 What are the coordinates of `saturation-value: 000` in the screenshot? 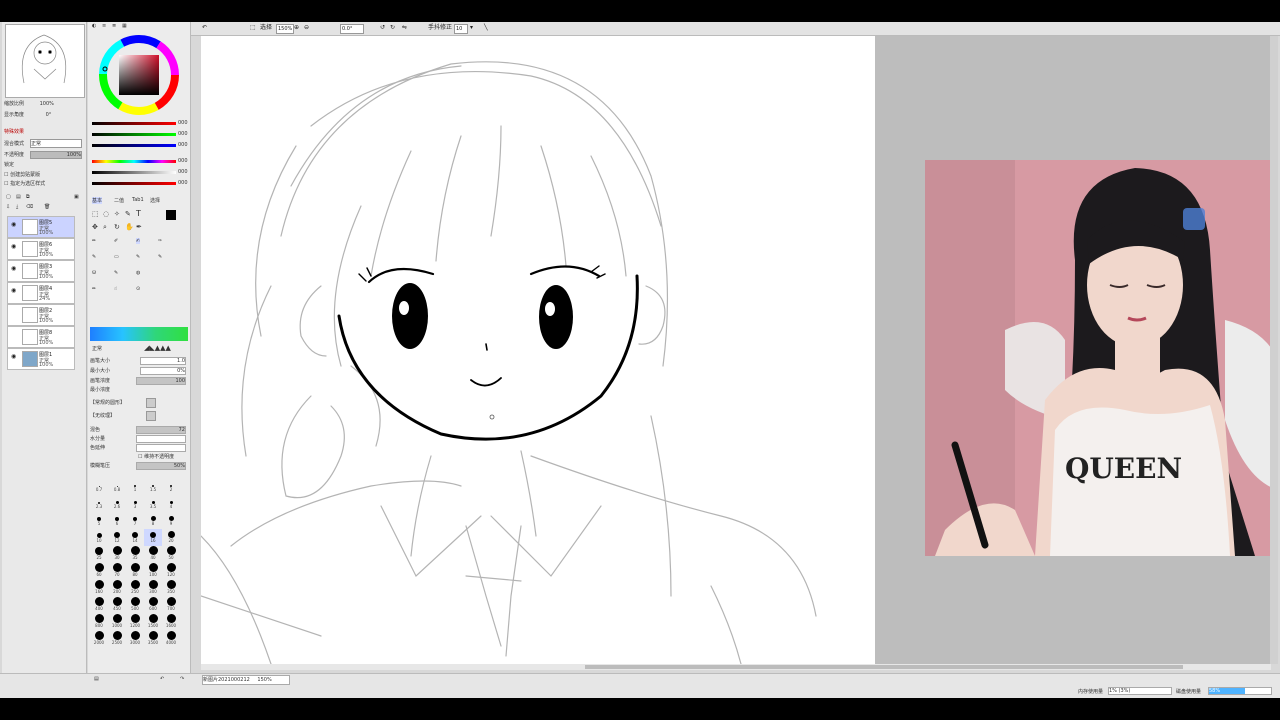 It's located at (183, 172).